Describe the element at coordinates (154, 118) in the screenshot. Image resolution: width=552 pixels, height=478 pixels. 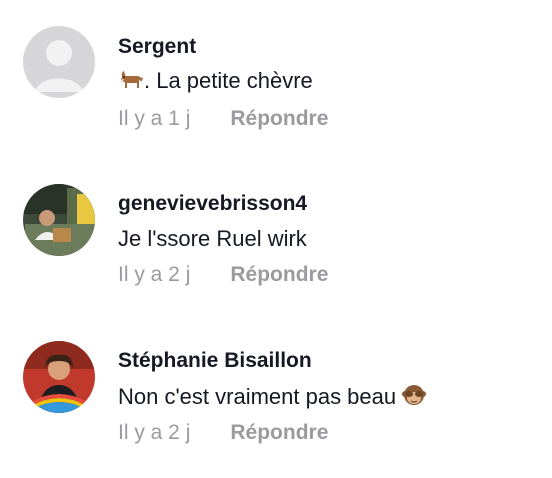
I see `comment-timestamp: Il y a 1 j` at that location.